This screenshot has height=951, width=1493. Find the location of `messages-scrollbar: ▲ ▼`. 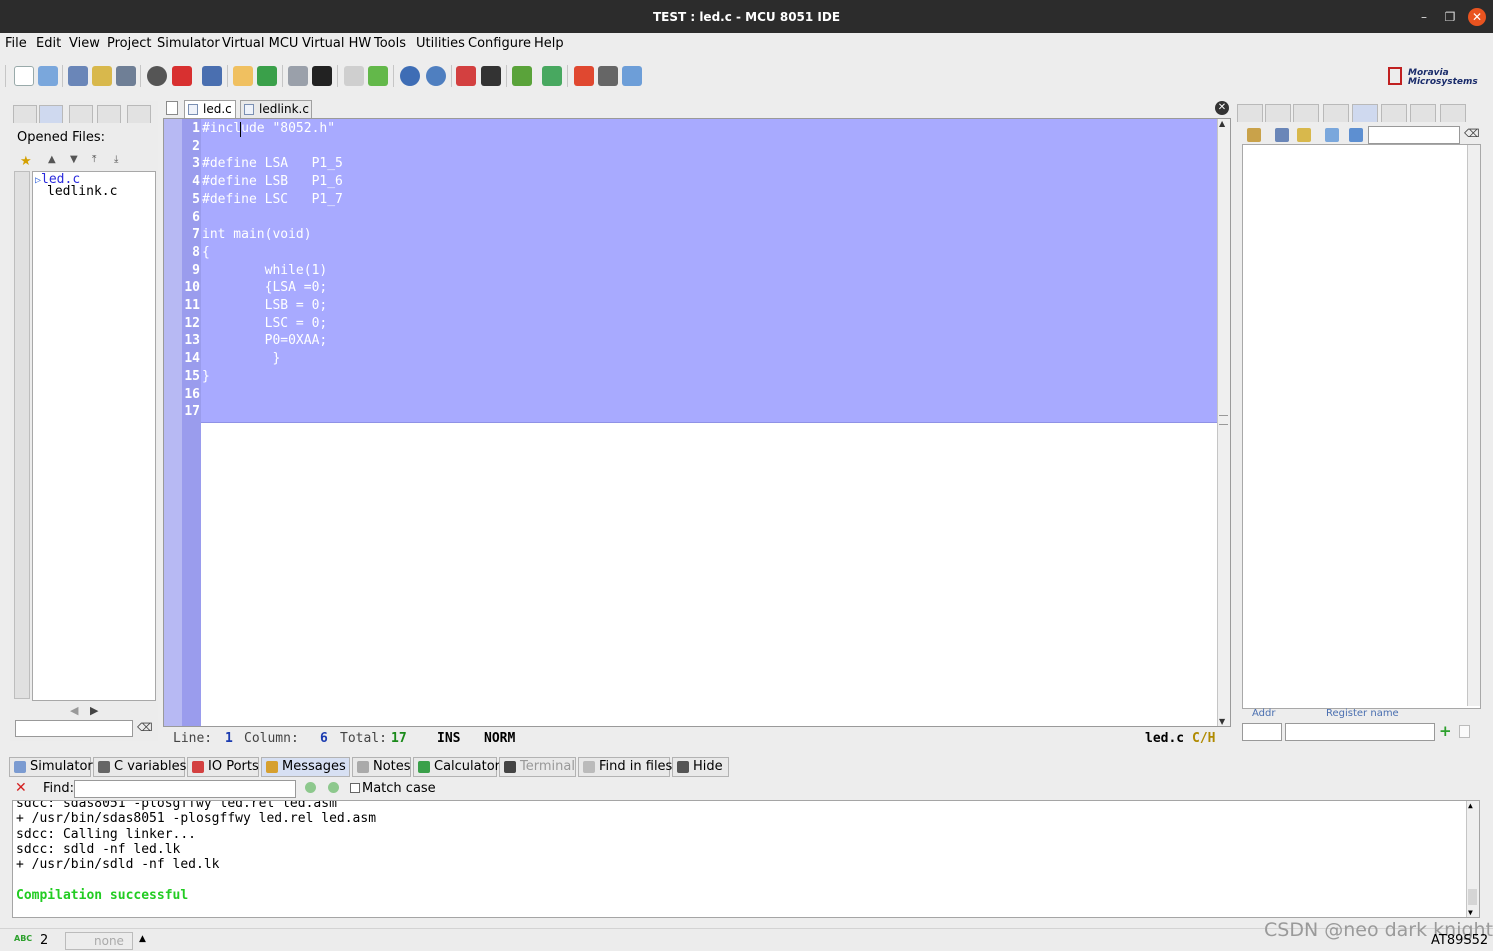

messages-scrollbar: ▲ ▼ is located at coordinates (1472, 859).